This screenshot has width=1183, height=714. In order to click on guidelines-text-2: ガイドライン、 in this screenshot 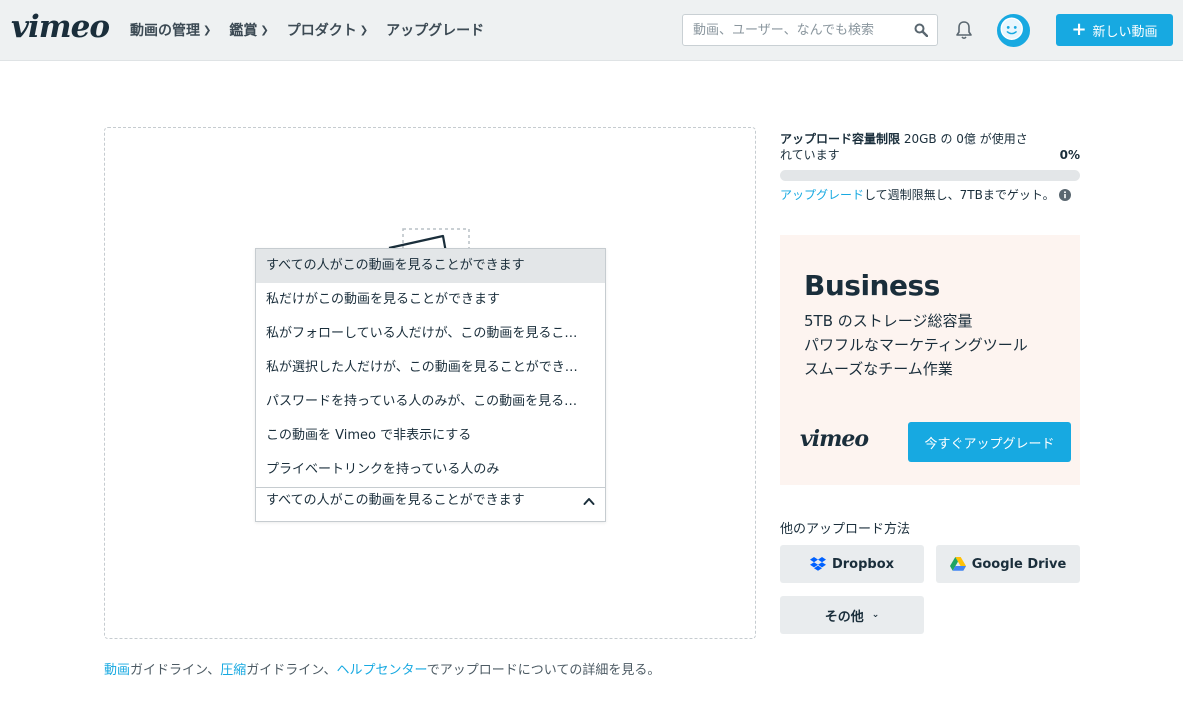, I will do `click(291, 670)`.